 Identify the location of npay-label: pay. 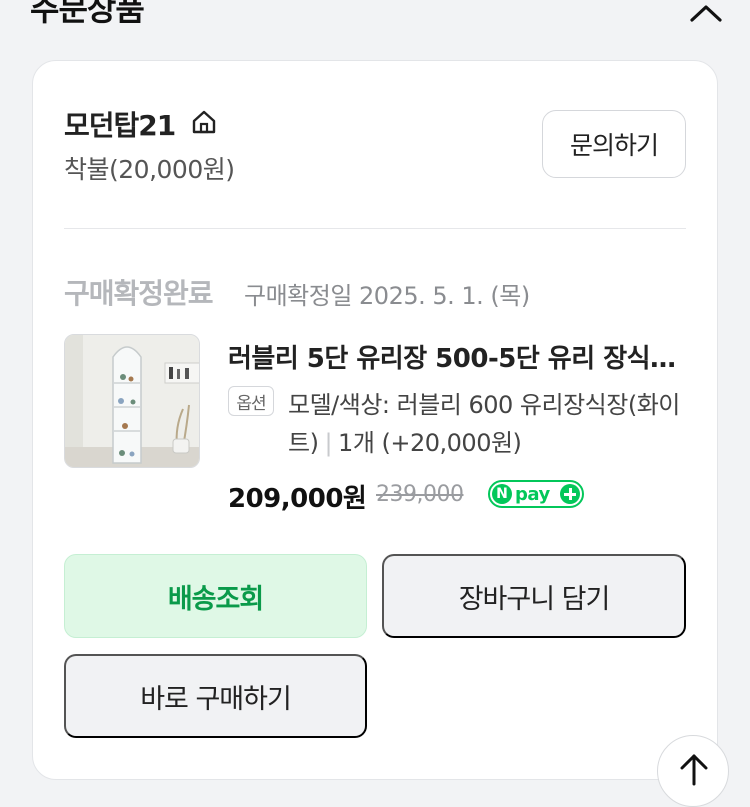
(532, 494).